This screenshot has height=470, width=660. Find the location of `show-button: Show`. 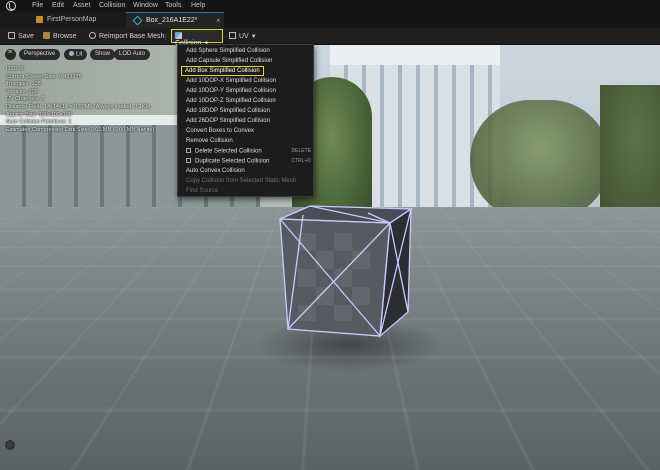

show-button: Show is located at coordinates (103, 54).